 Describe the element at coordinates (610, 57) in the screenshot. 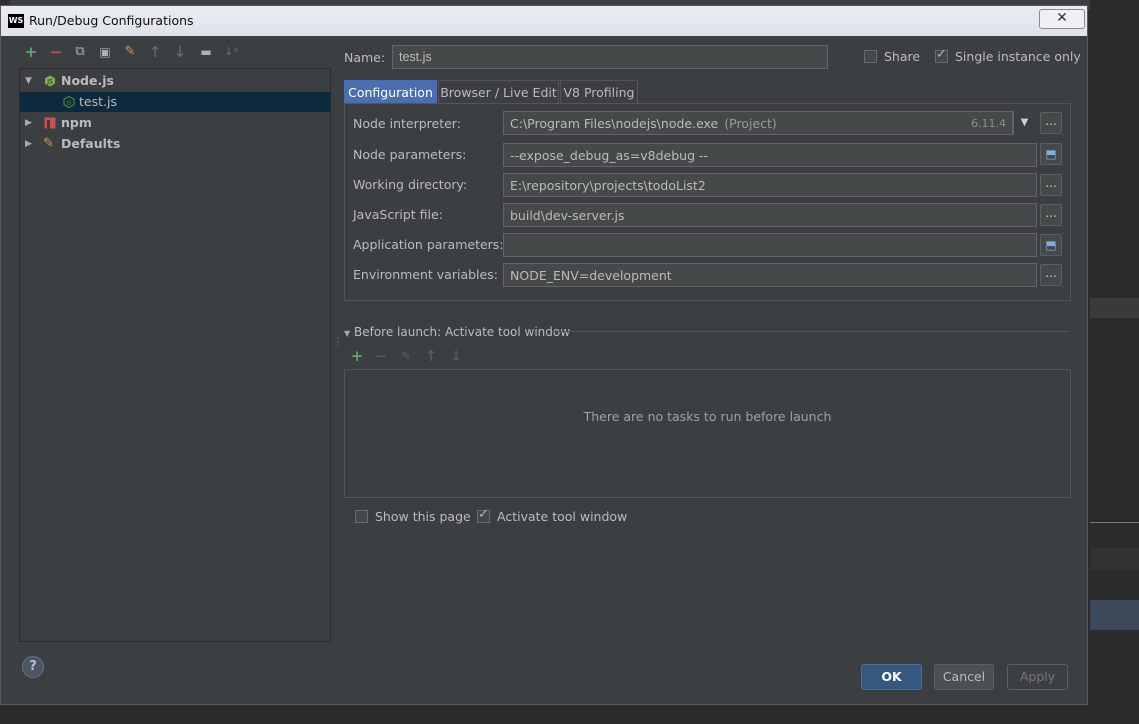

I see `name-input` at that location.